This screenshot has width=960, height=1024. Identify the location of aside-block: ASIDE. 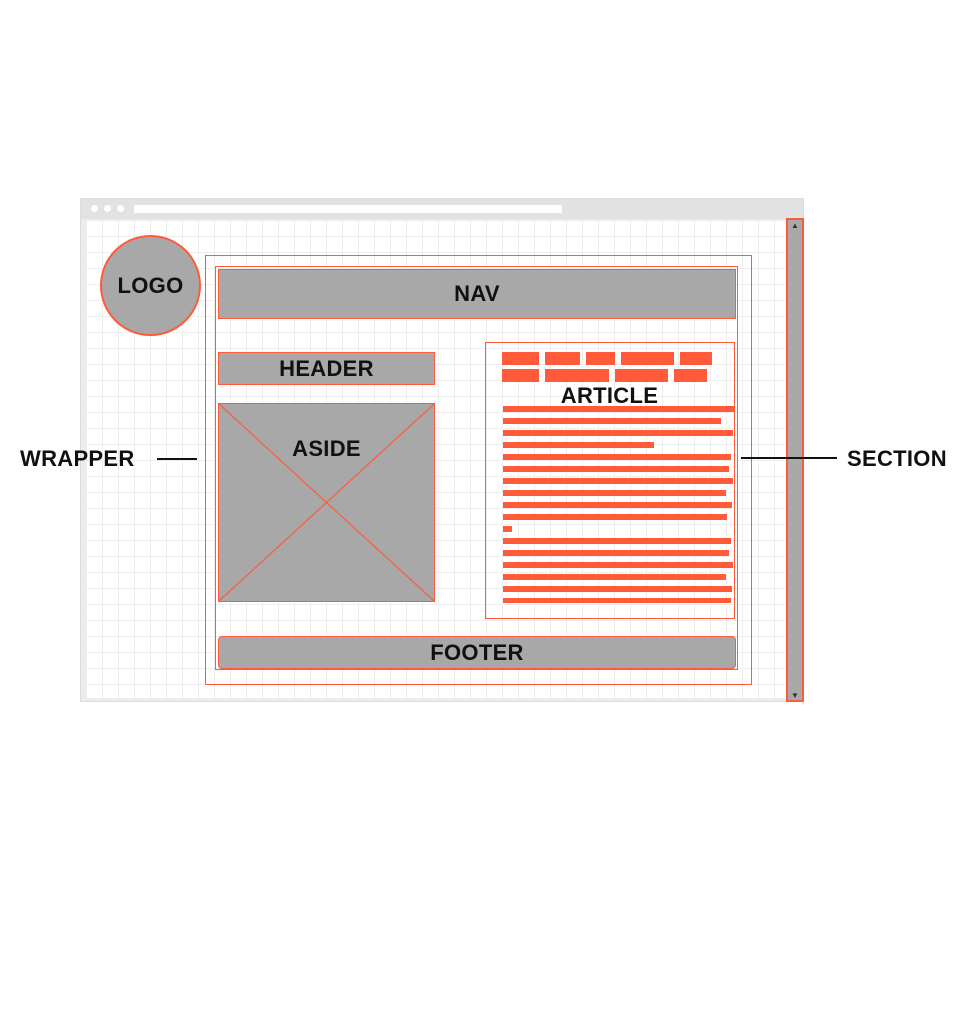
(326, 502).